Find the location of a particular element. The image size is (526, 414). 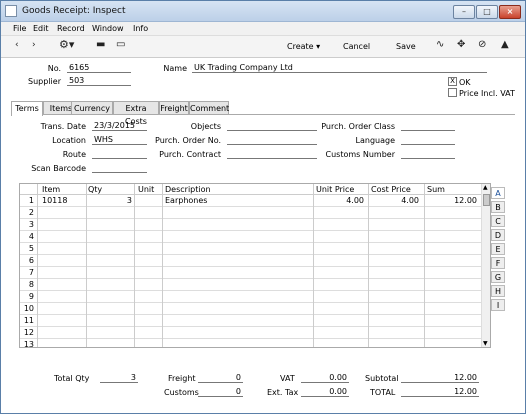

scroll-thumb is located at coordinates (486, 200).